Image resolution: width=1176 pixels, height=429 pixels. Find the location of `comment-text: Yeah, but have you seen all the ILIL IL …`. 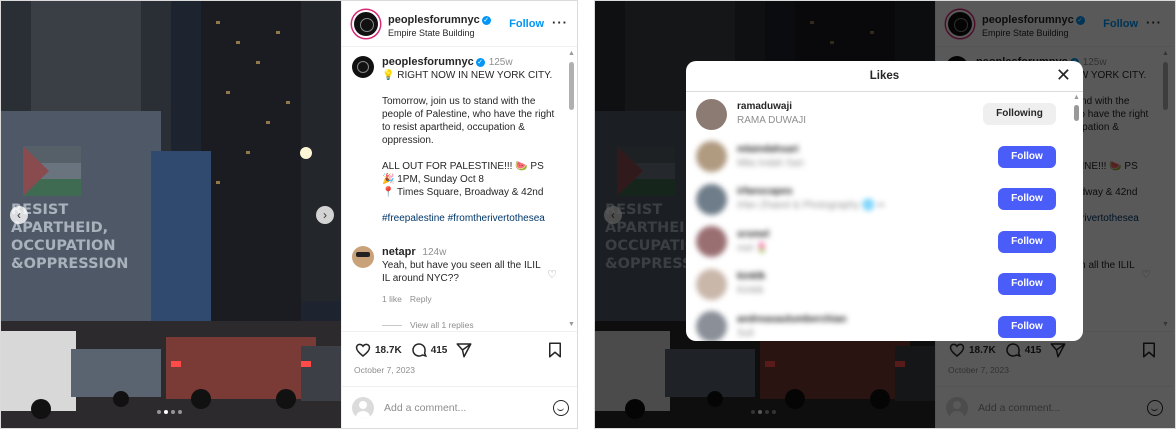

comment-text: Yeah, but have you seen all the ILIL IL … is located at coordinates (461, 272).